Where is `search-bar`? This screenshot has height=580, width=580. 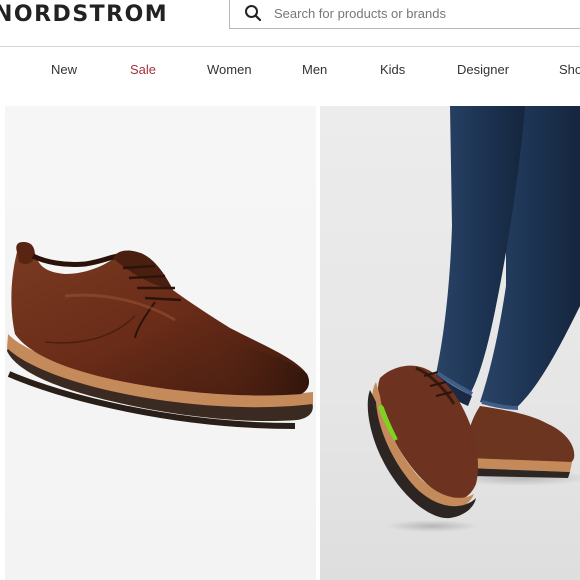
search-bar is located at coordinates (404, 14).